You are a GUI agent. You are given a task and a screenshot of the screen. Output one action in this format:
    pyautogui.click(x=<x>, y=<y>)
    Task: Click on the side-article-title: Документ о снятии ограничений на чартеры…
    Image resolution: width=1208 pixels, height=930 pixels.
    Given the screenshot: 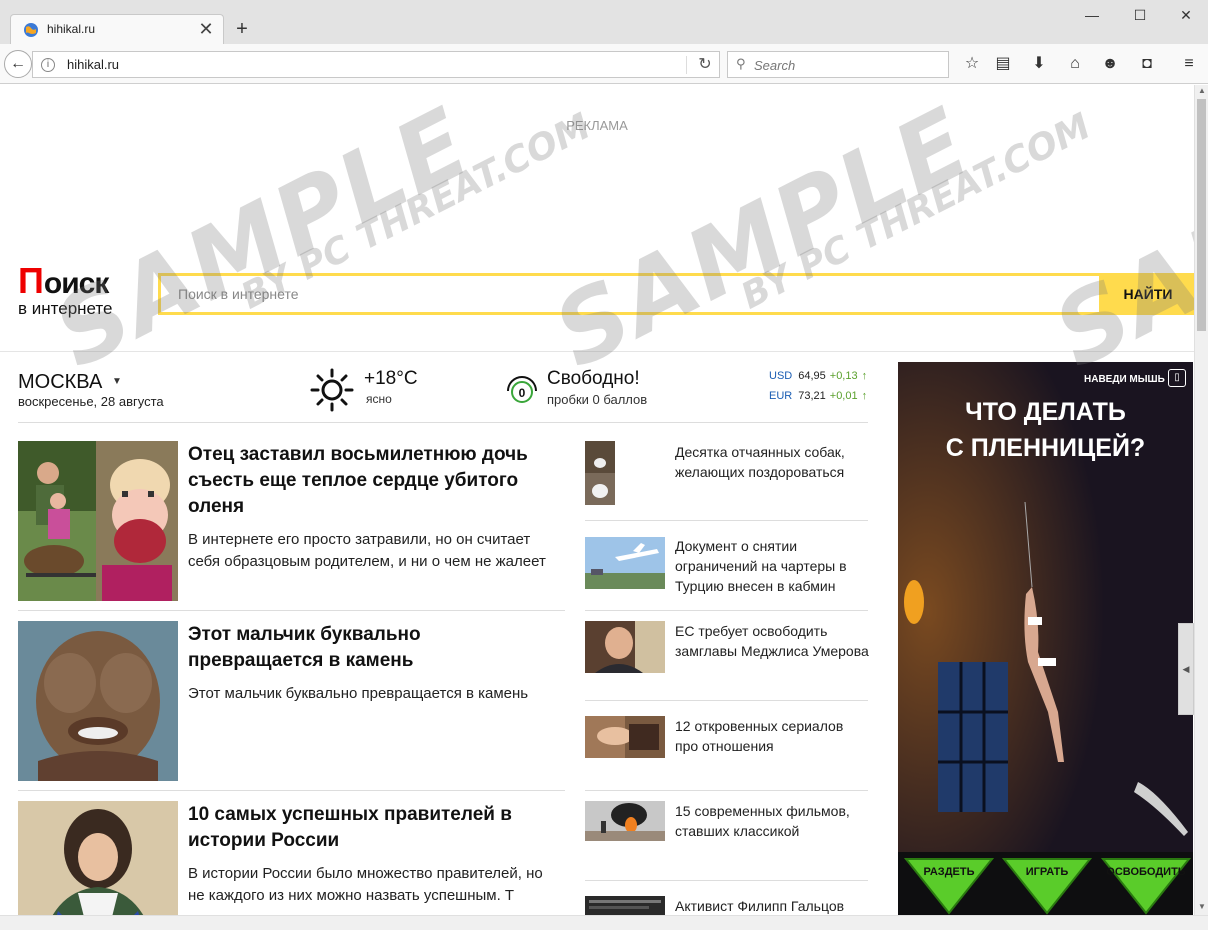 What is the action you would take?
    pyautogui.click(x=772, y=566)
    